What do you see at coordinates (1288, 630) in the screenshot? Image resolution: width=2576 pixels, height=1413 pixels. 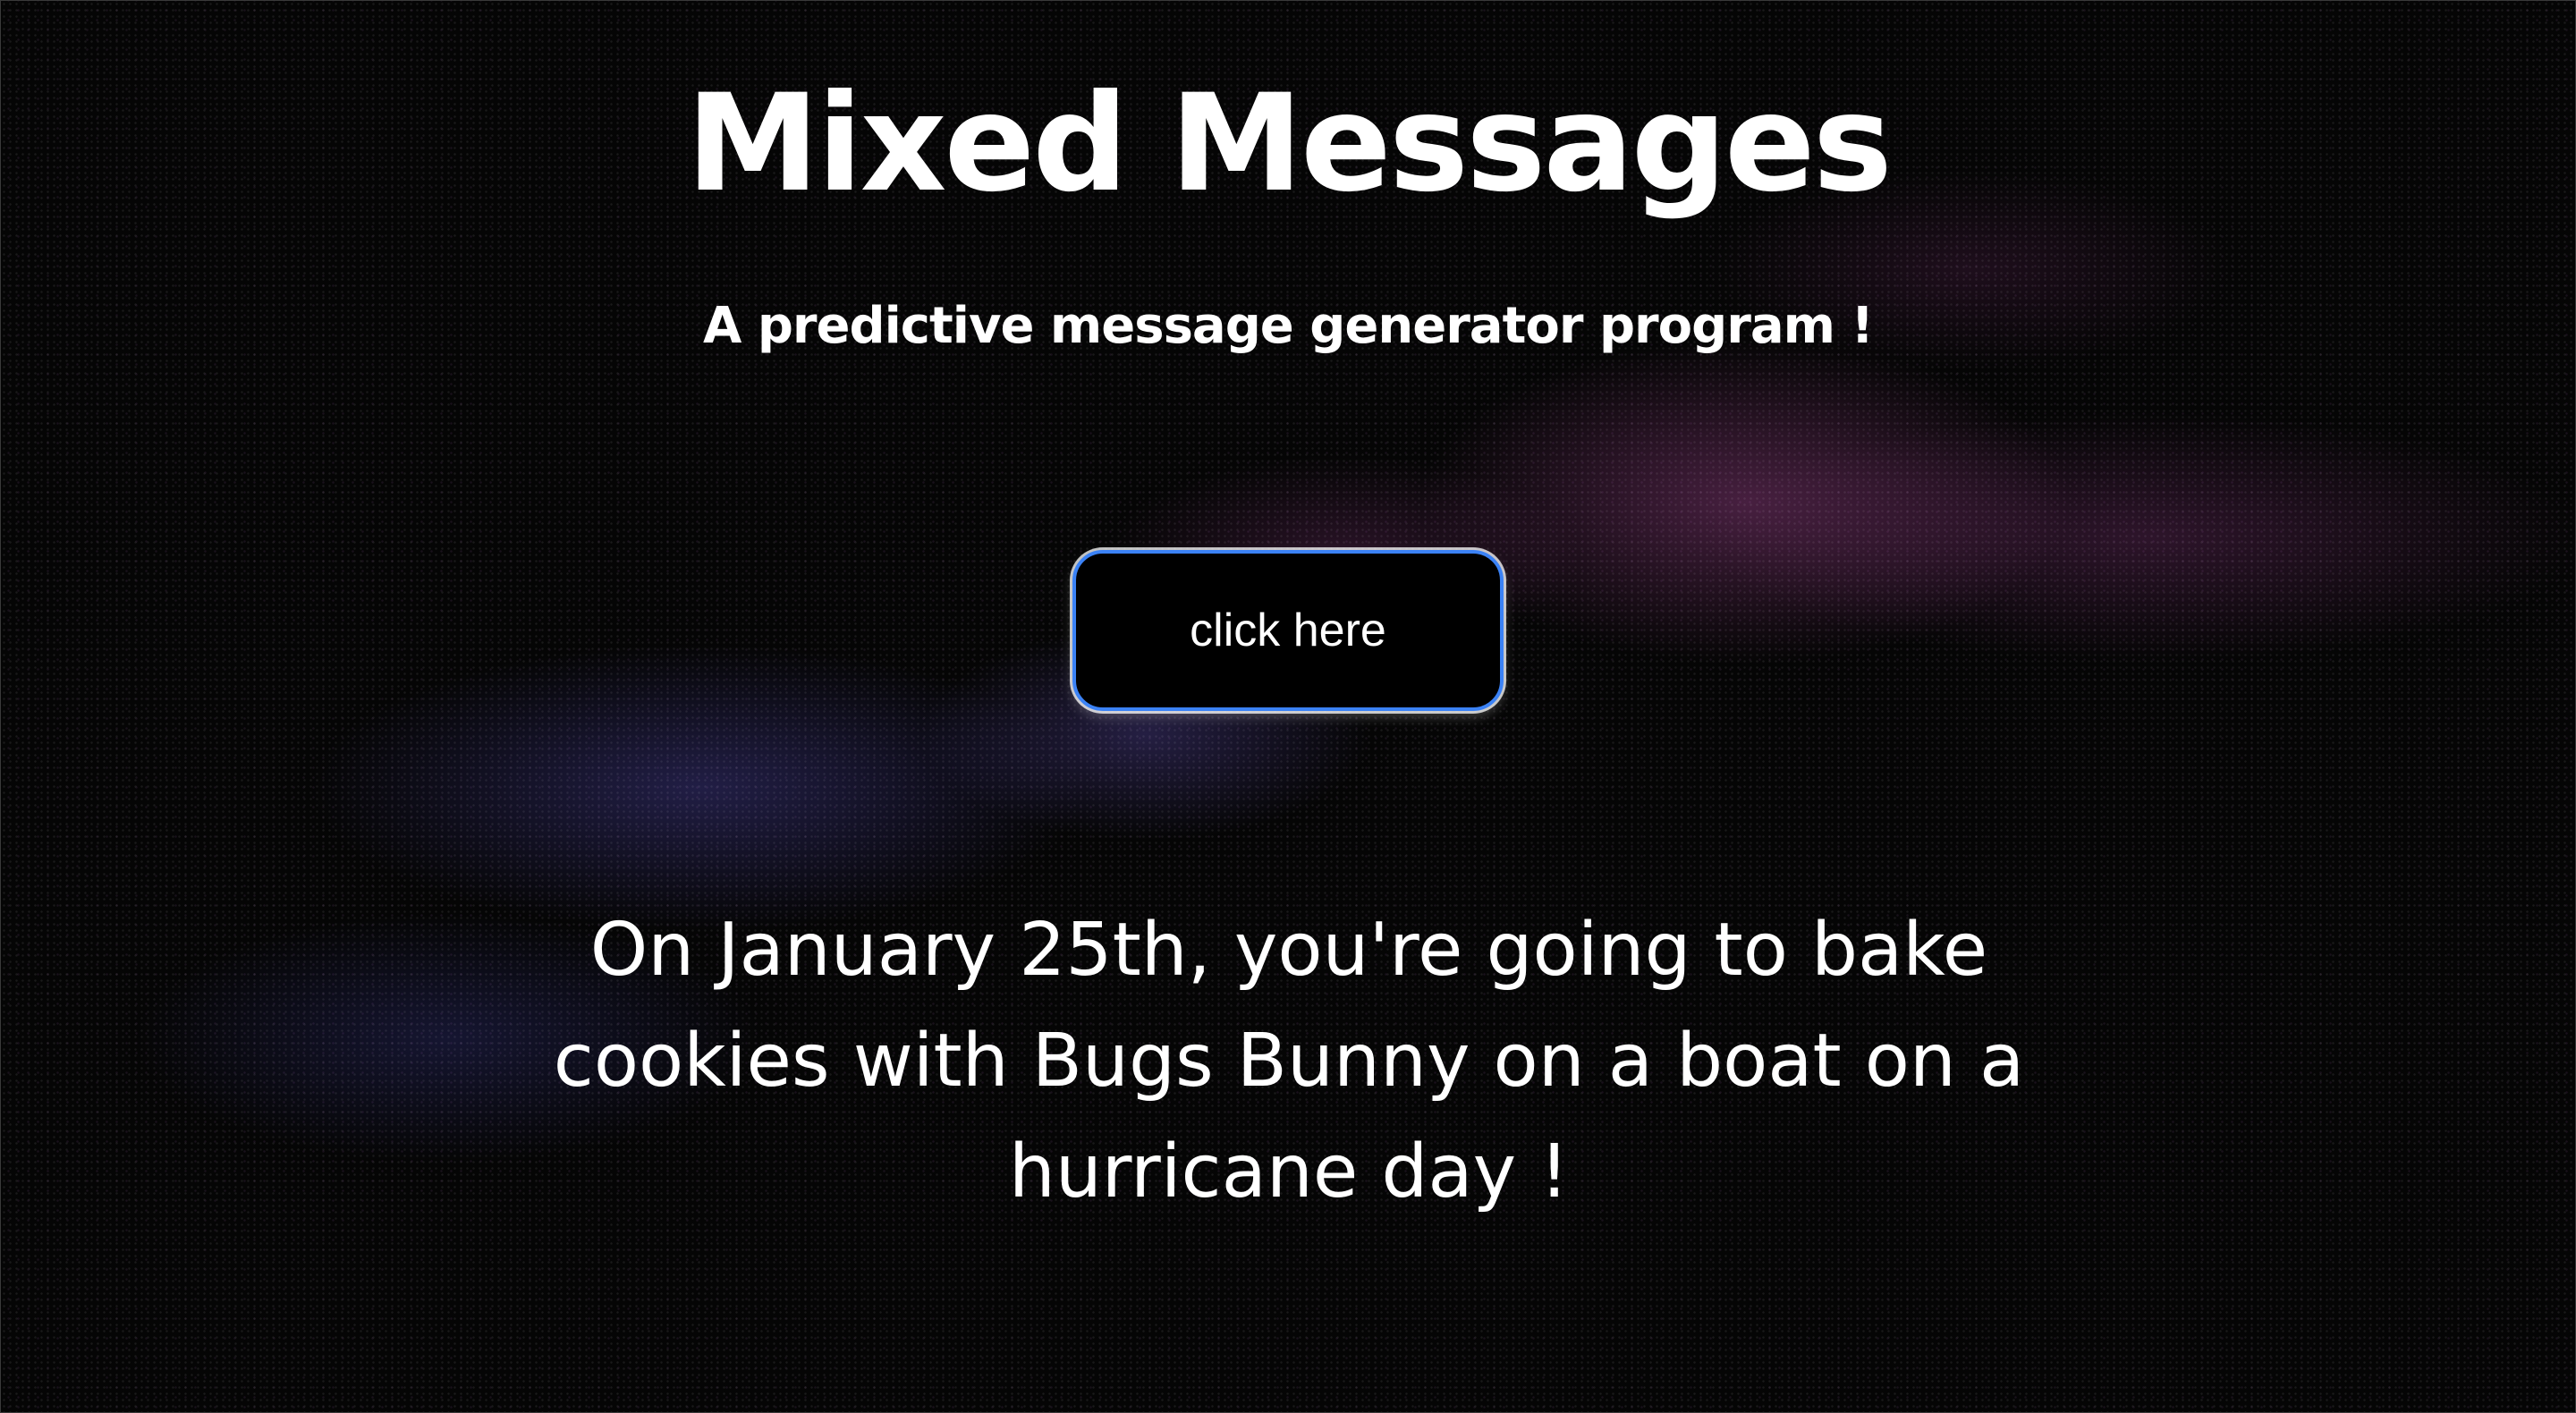 I see `generate-message-button: click here` at bounding box center [1288, 630].